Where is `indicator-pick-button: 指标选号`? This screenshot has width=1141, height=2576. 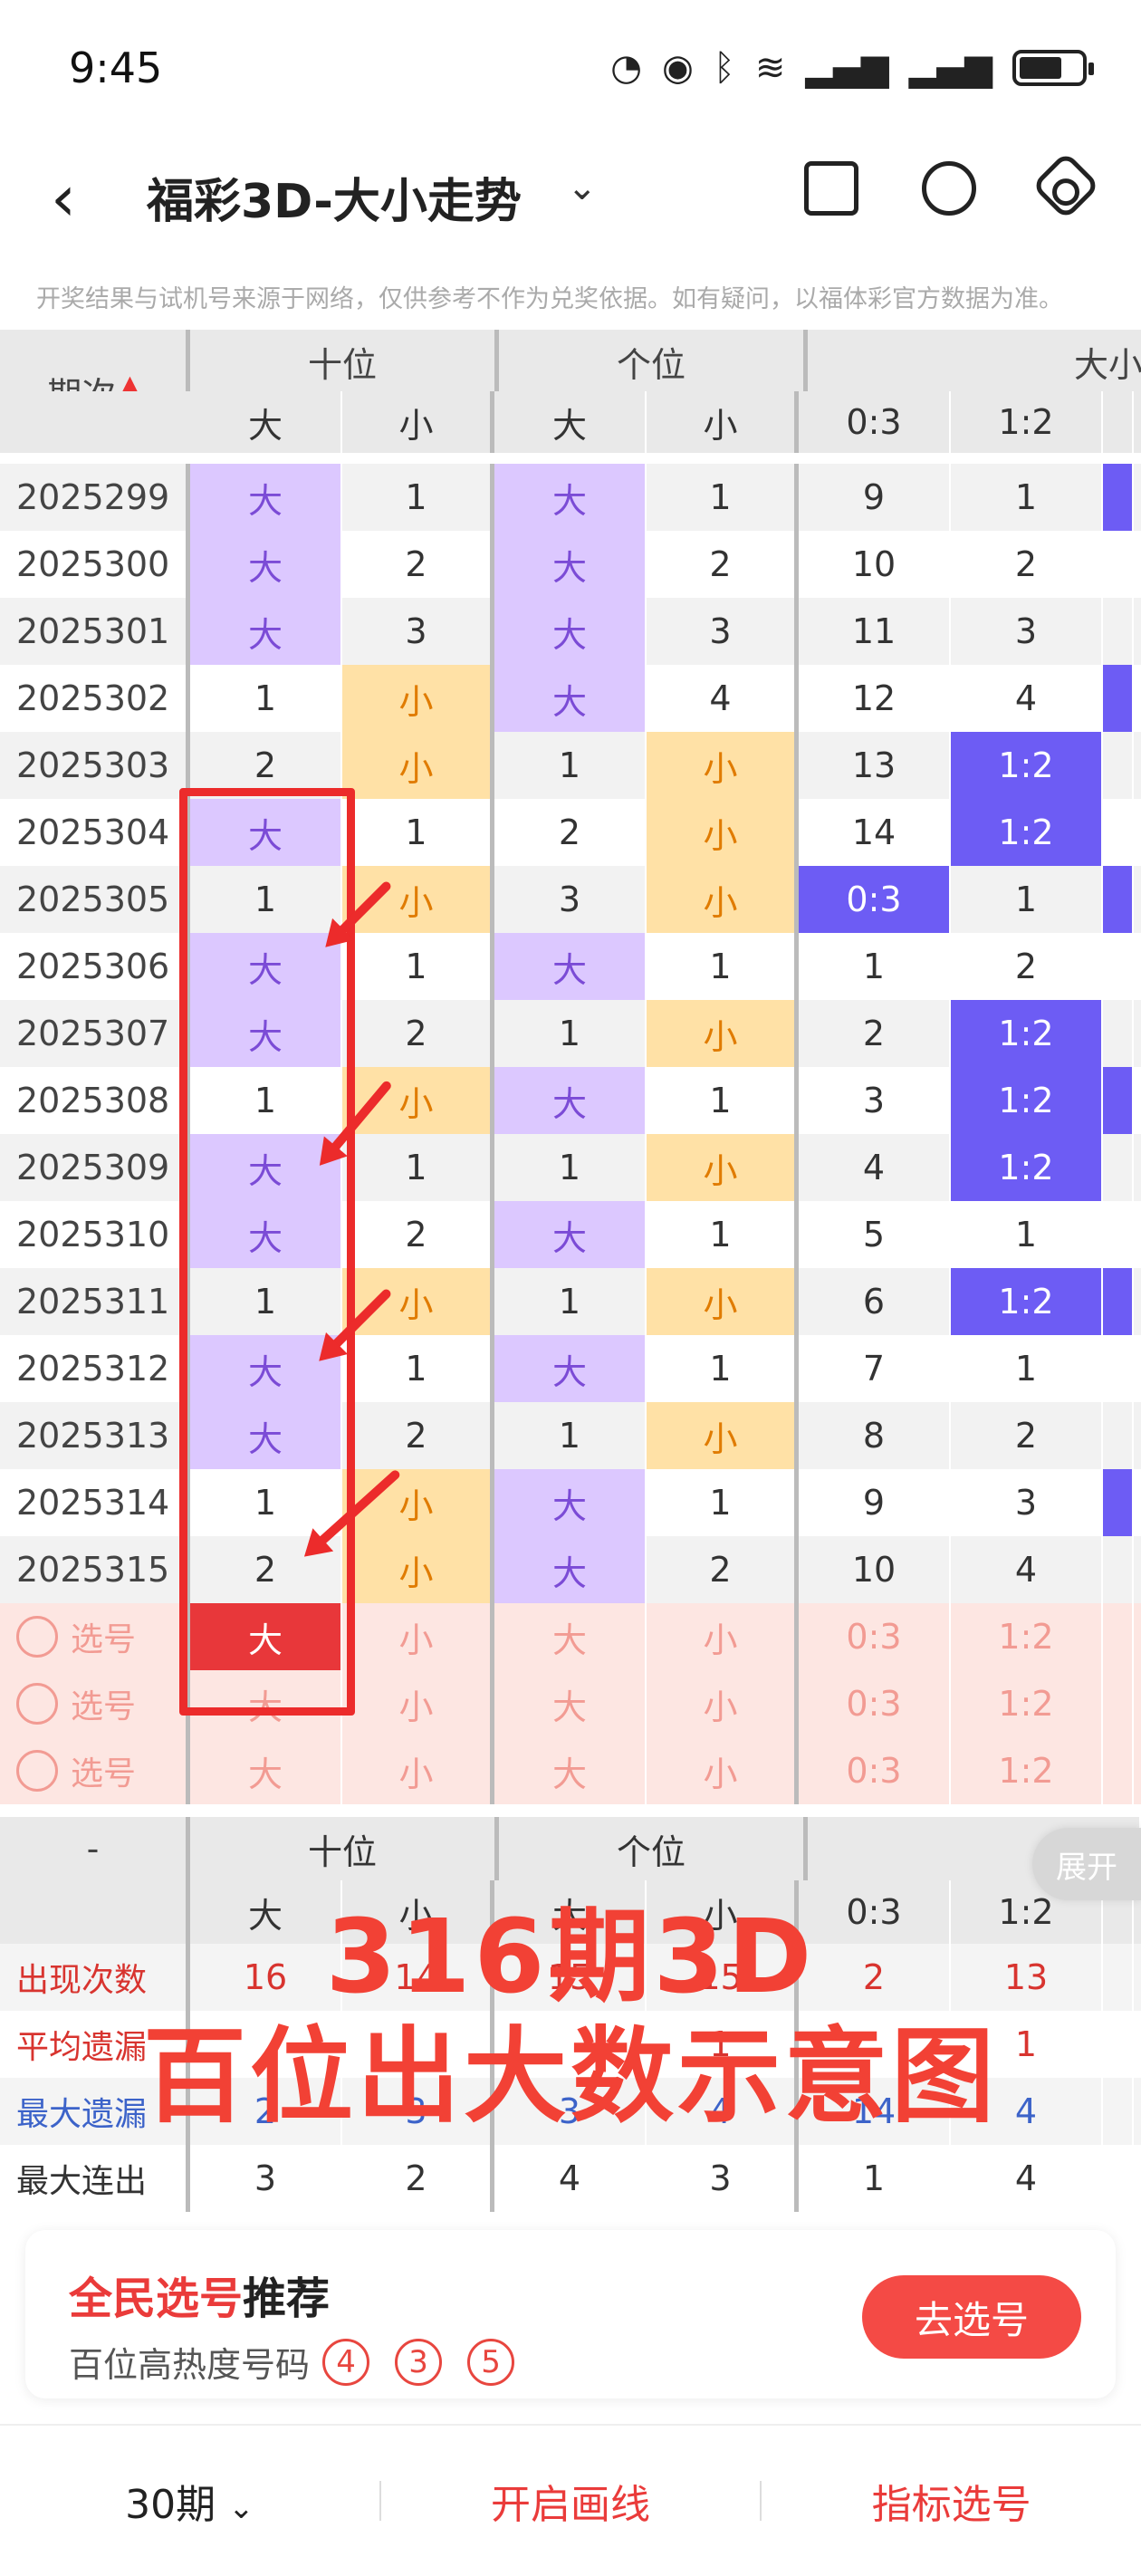 indicator-pick-button: 指标选号 is located at coordinates (952, 2501).